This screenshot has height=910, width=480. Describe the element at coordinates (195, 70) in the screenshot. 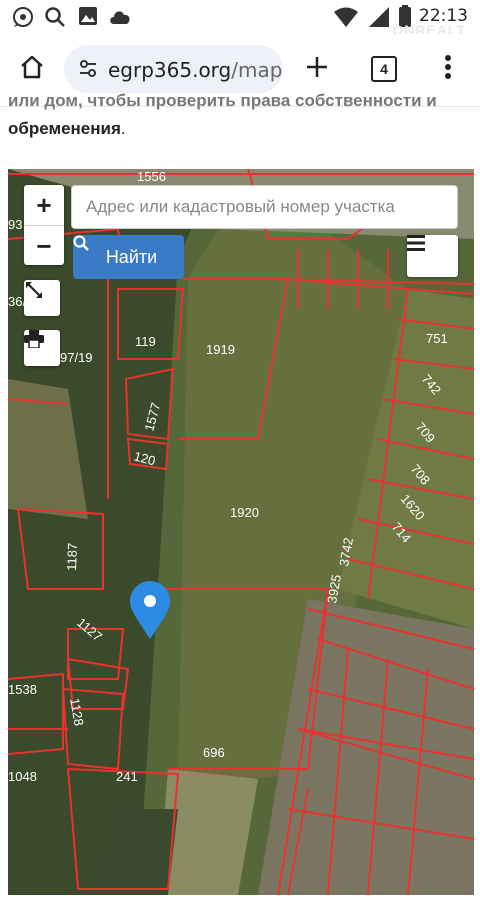

I see `url-text: egrp365.org/map` at that location.